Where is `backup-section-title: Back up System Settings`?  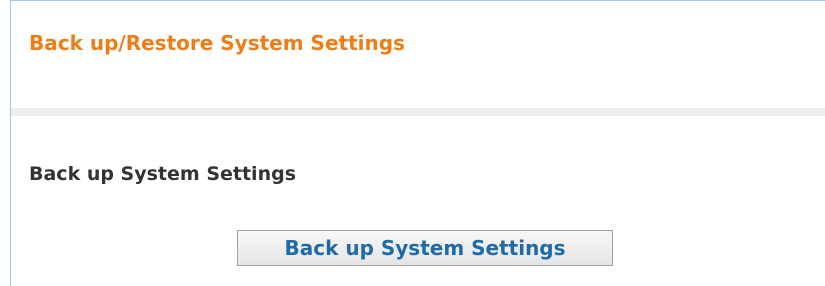 backup-section-title: Back up System Settings is located at coordinates (163, 174).